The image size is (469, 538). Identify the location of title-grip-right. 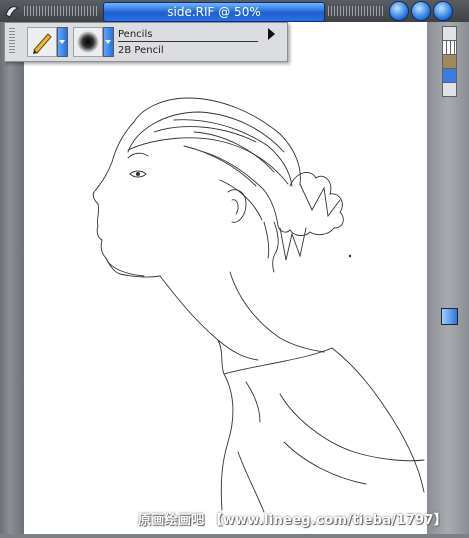
(356, 11).